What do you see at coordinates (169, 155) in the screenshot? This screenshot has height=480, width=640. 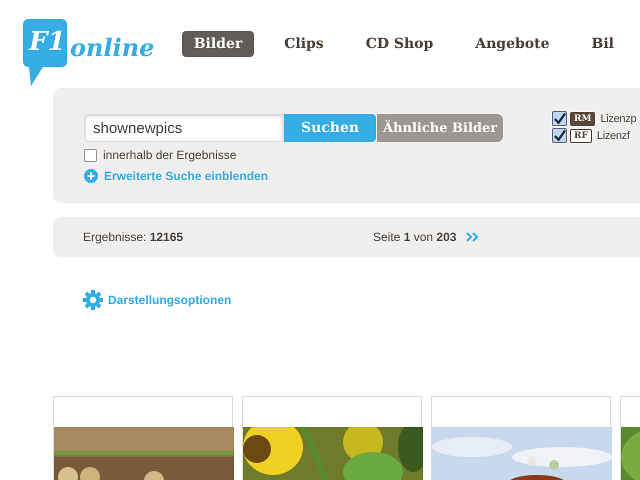 I see `checkbox-label: innerhalb der Ergebnisse` at bounding box center [169, 155].